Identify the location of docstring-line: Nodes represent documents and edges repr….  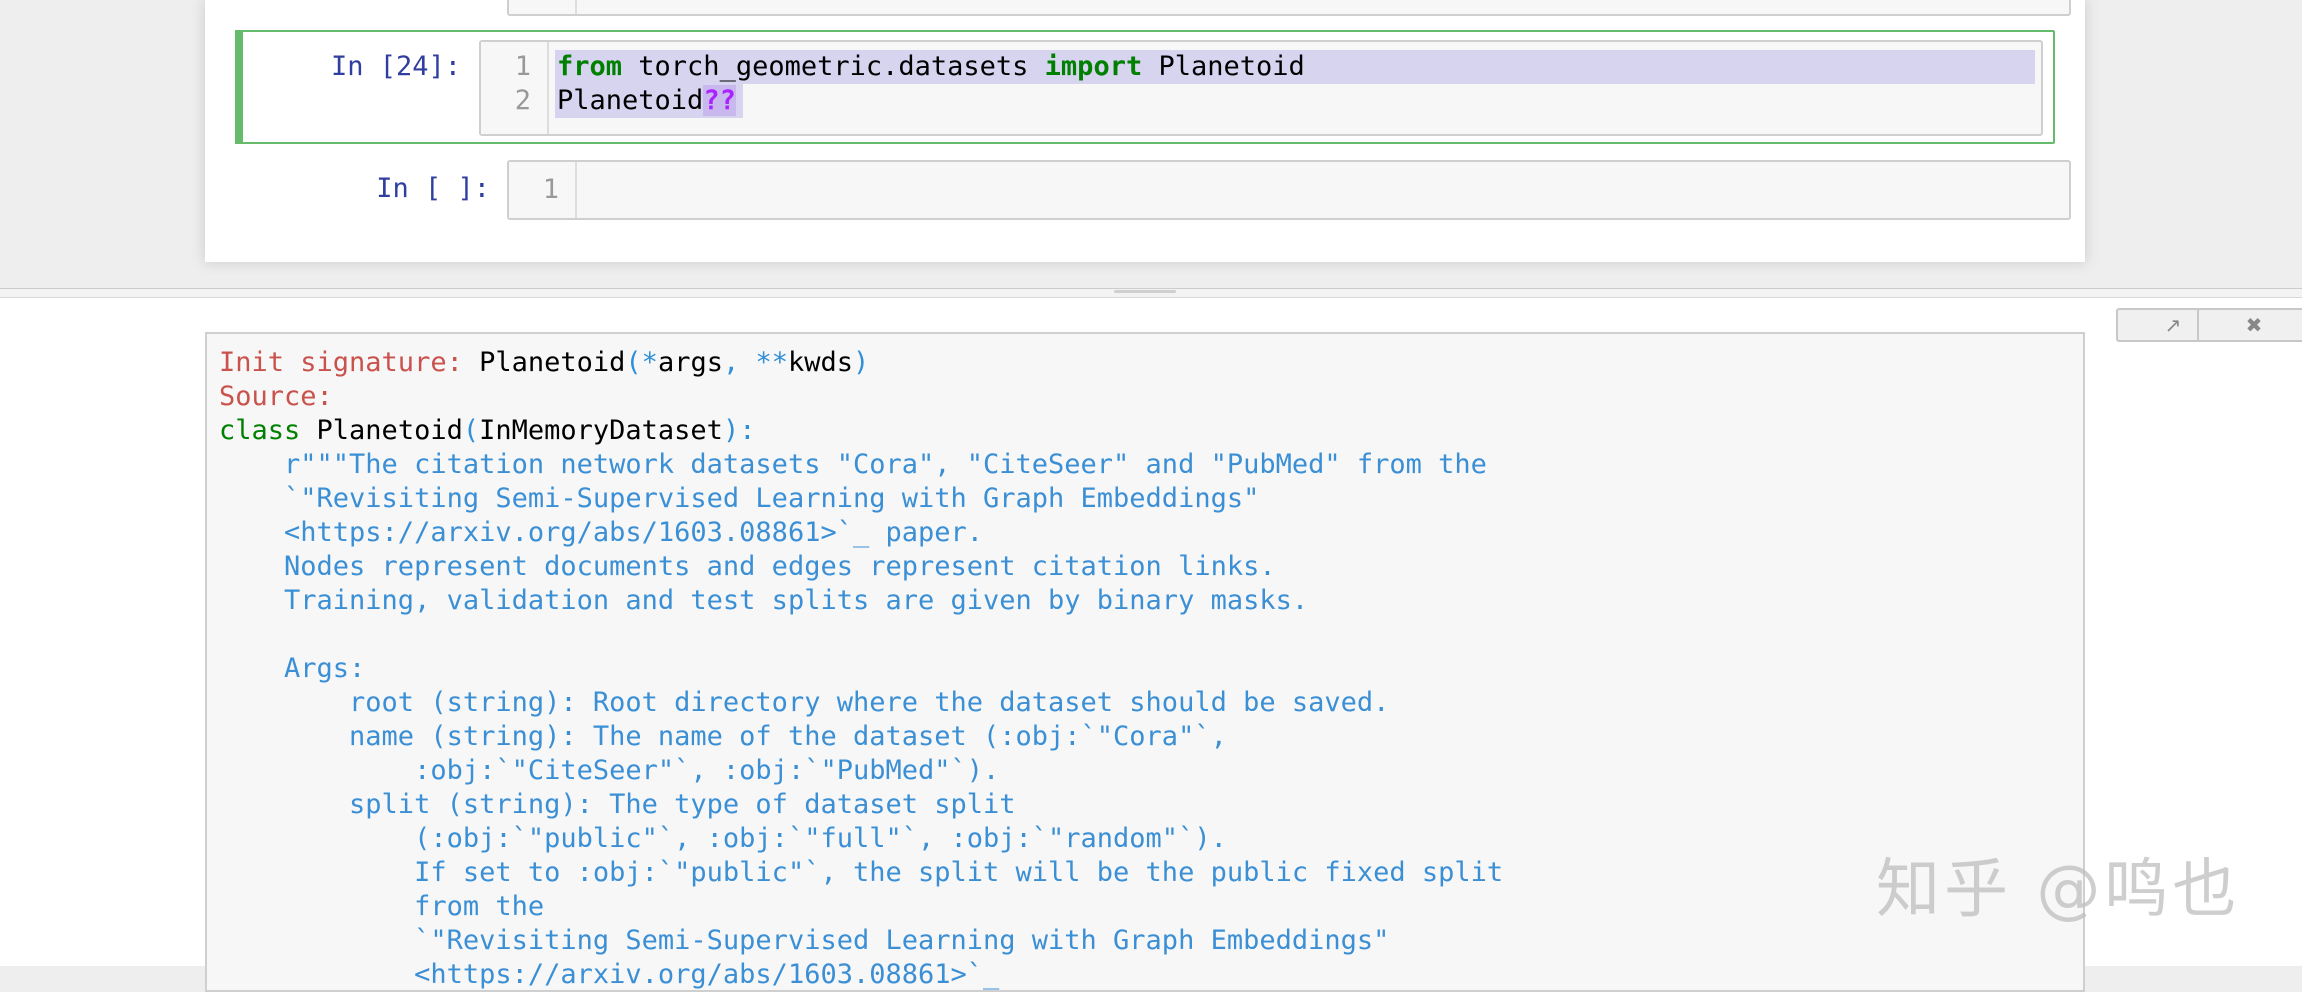
(747, 566).